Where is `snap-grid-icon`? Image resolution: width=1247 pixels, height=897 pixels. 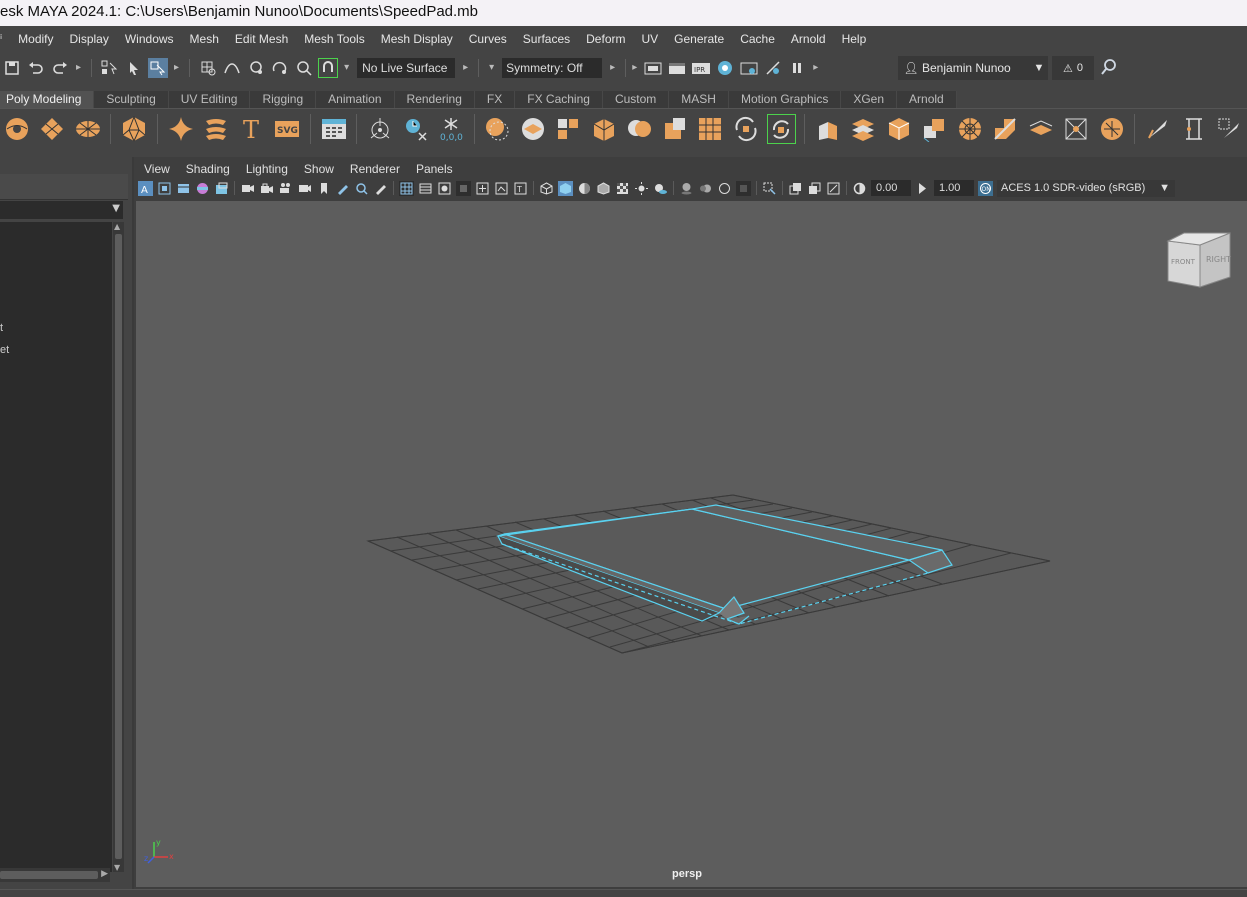 snap-grid-icon is located at coordinates (208, 68).